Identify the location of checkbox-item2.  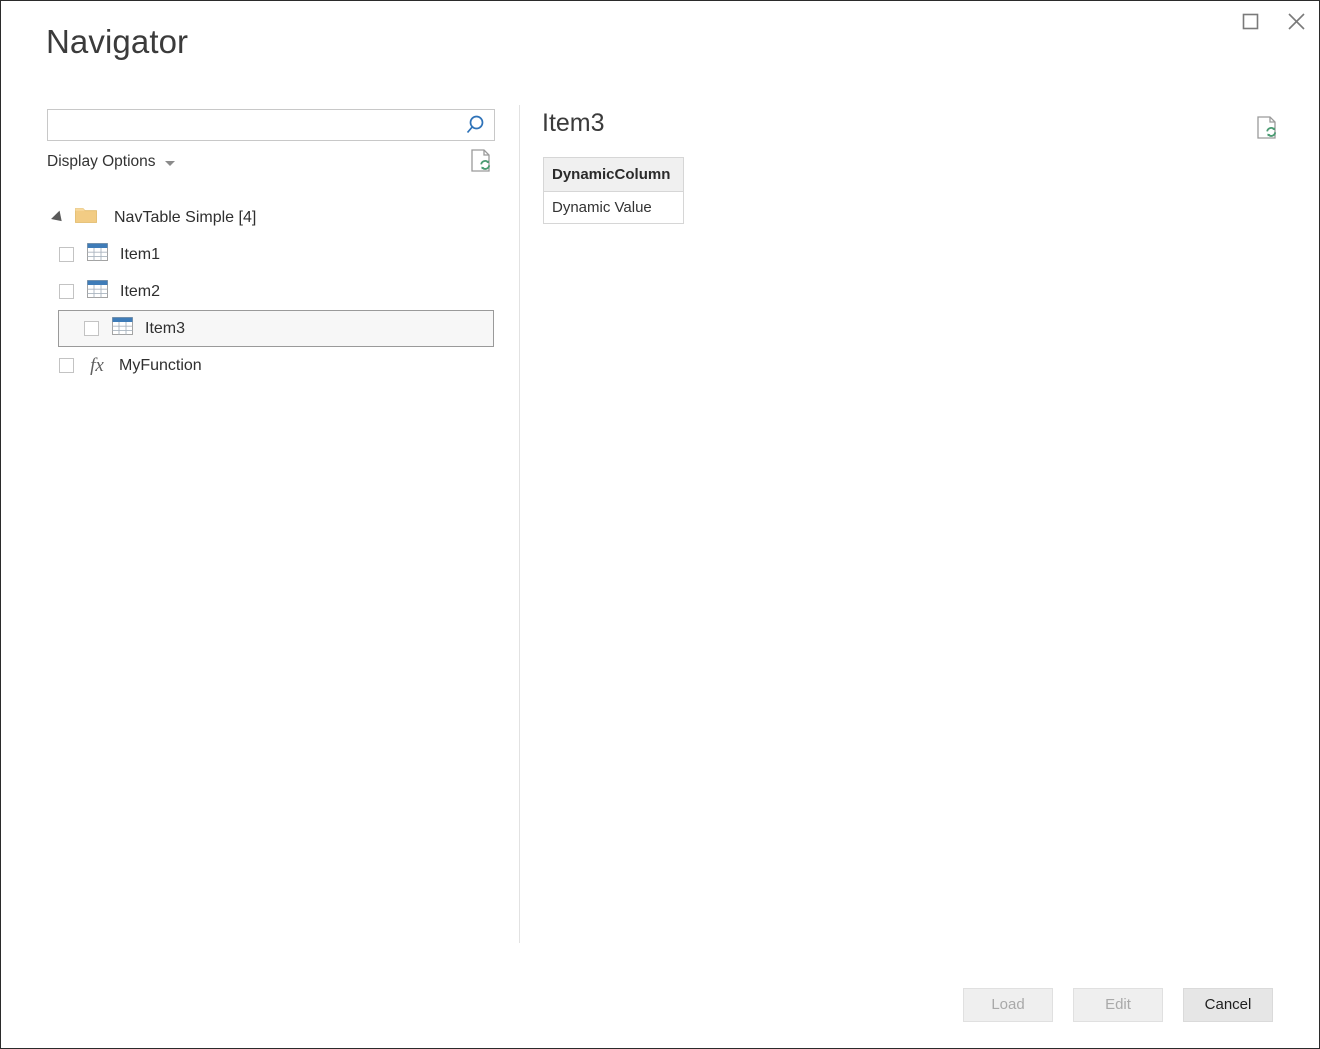
(66, 291).